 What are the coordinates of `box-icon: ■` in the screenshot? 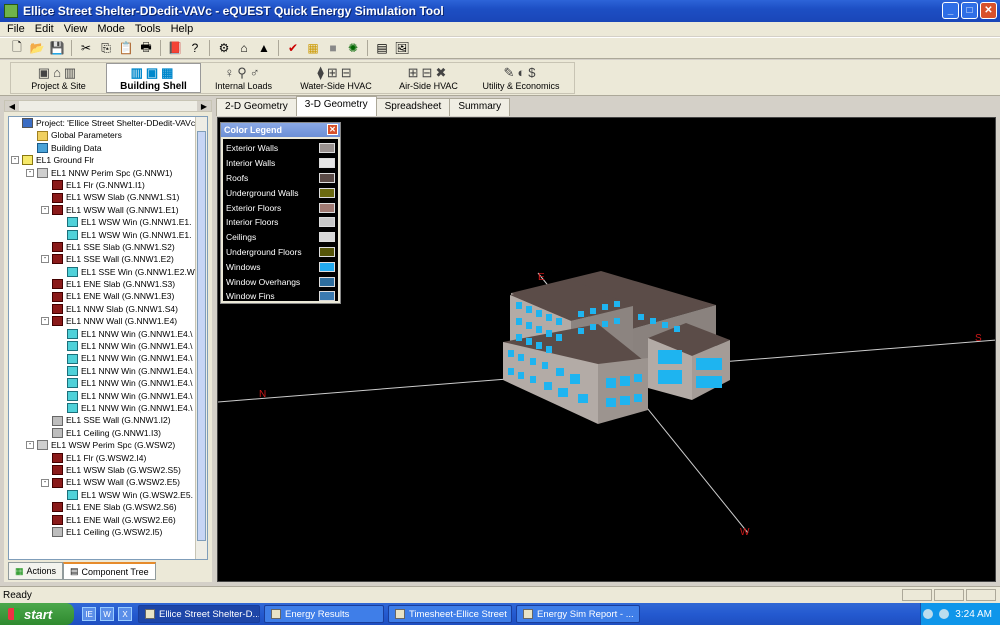 It's located at (333, 48).